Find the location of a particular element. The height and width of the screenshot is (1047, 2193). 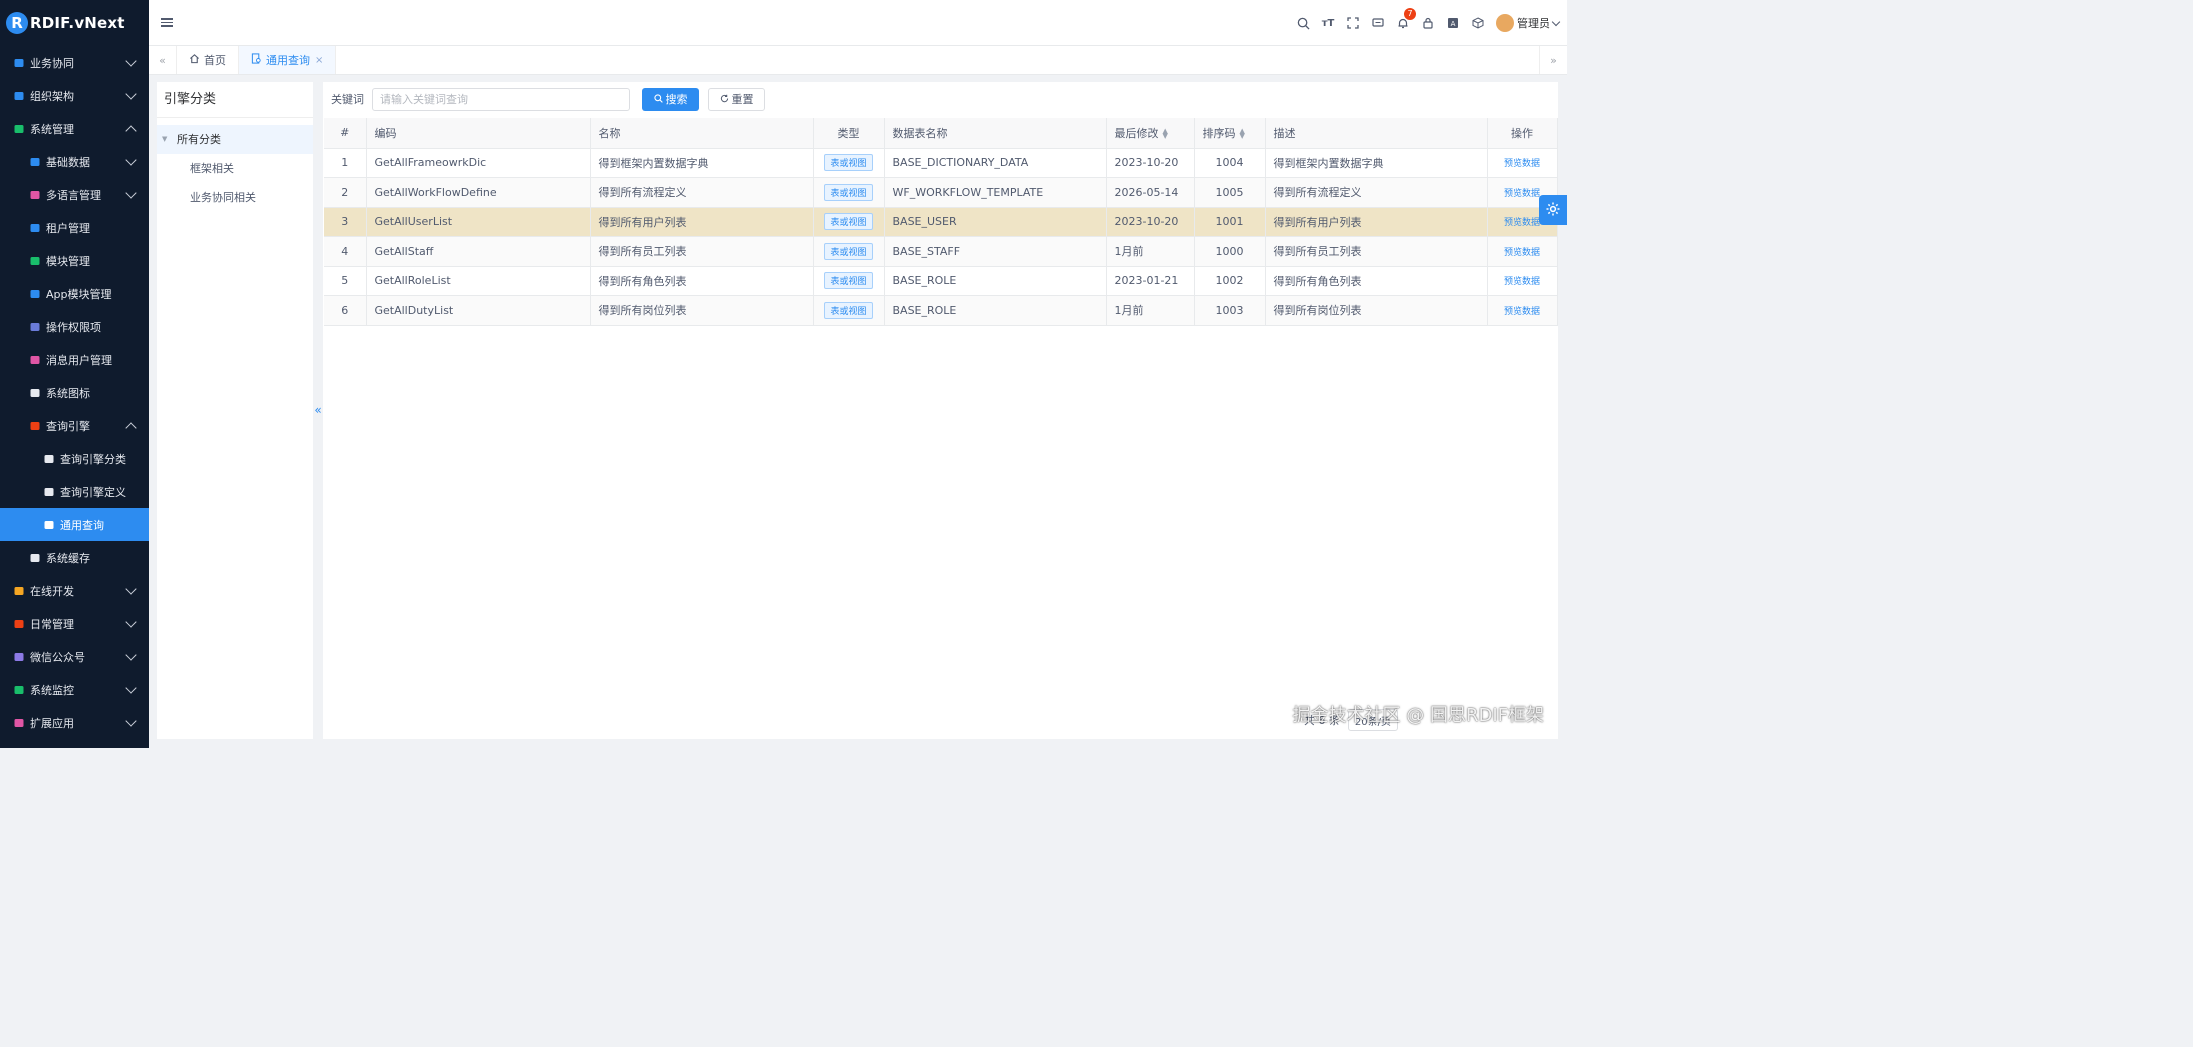

sidebar-item-label: 微信公众号 is located at coordinates (57, 657).